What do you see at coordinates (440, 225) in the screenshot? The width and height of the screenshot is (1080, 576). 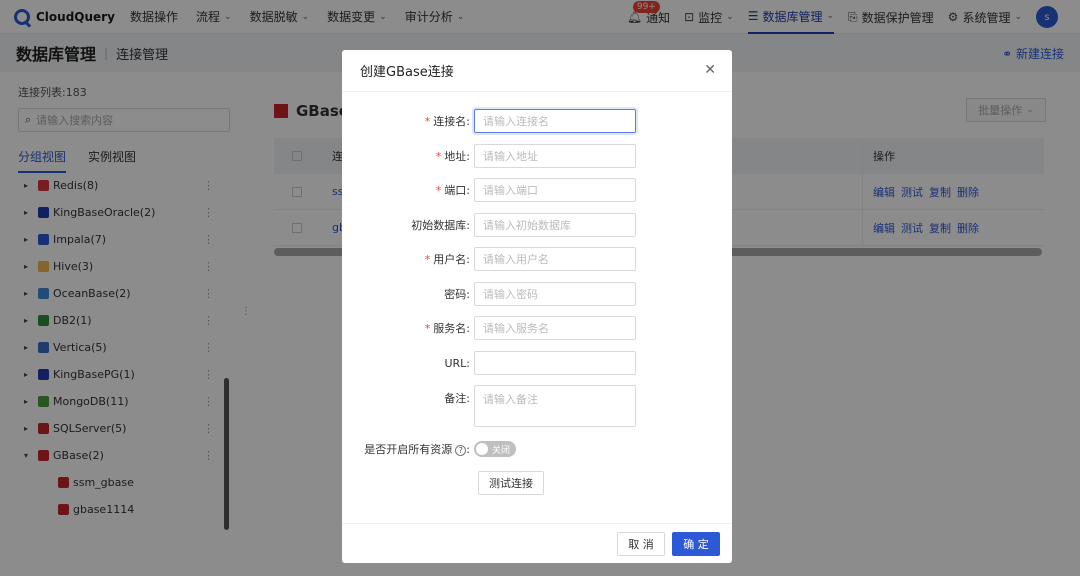 I see `field-label: 初始数据库:` at bounding box center [440, 225].